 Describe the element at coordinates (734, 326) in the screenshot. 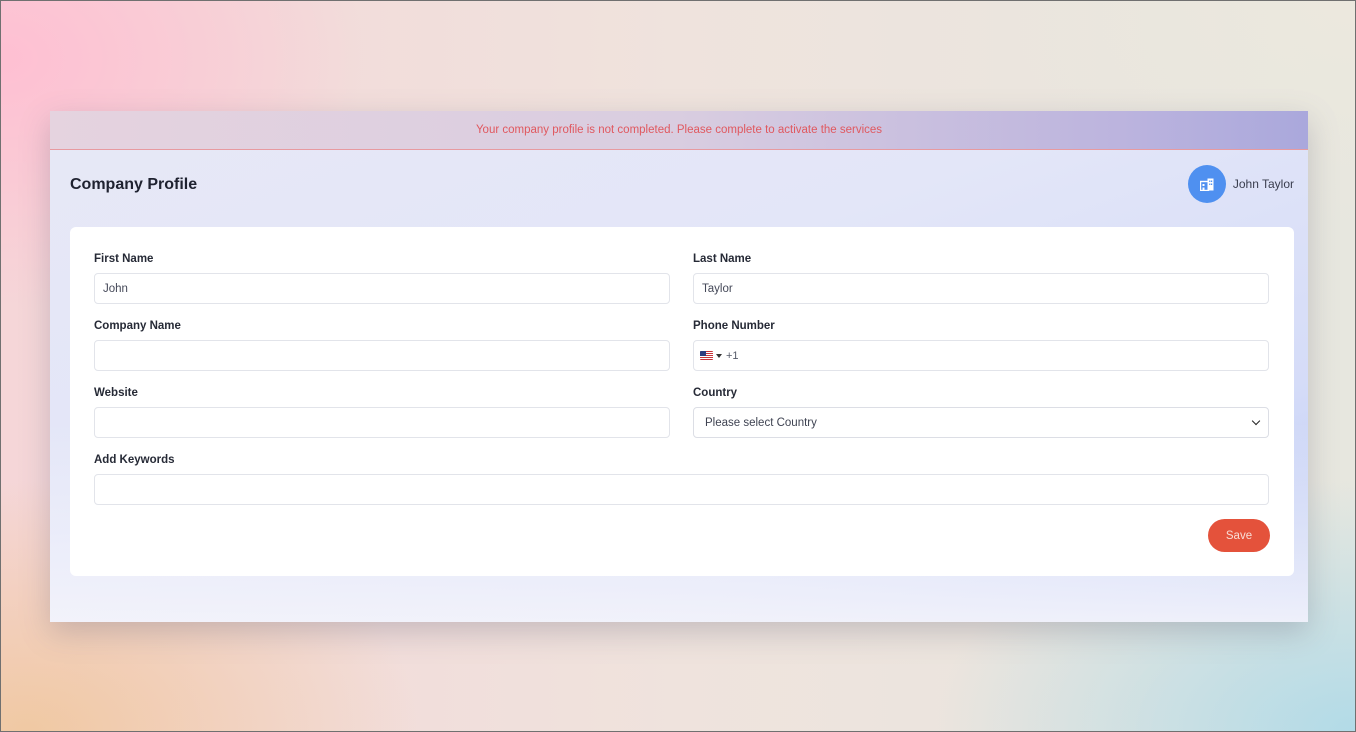

I see `phone-number-label: Phone Number` at that location.